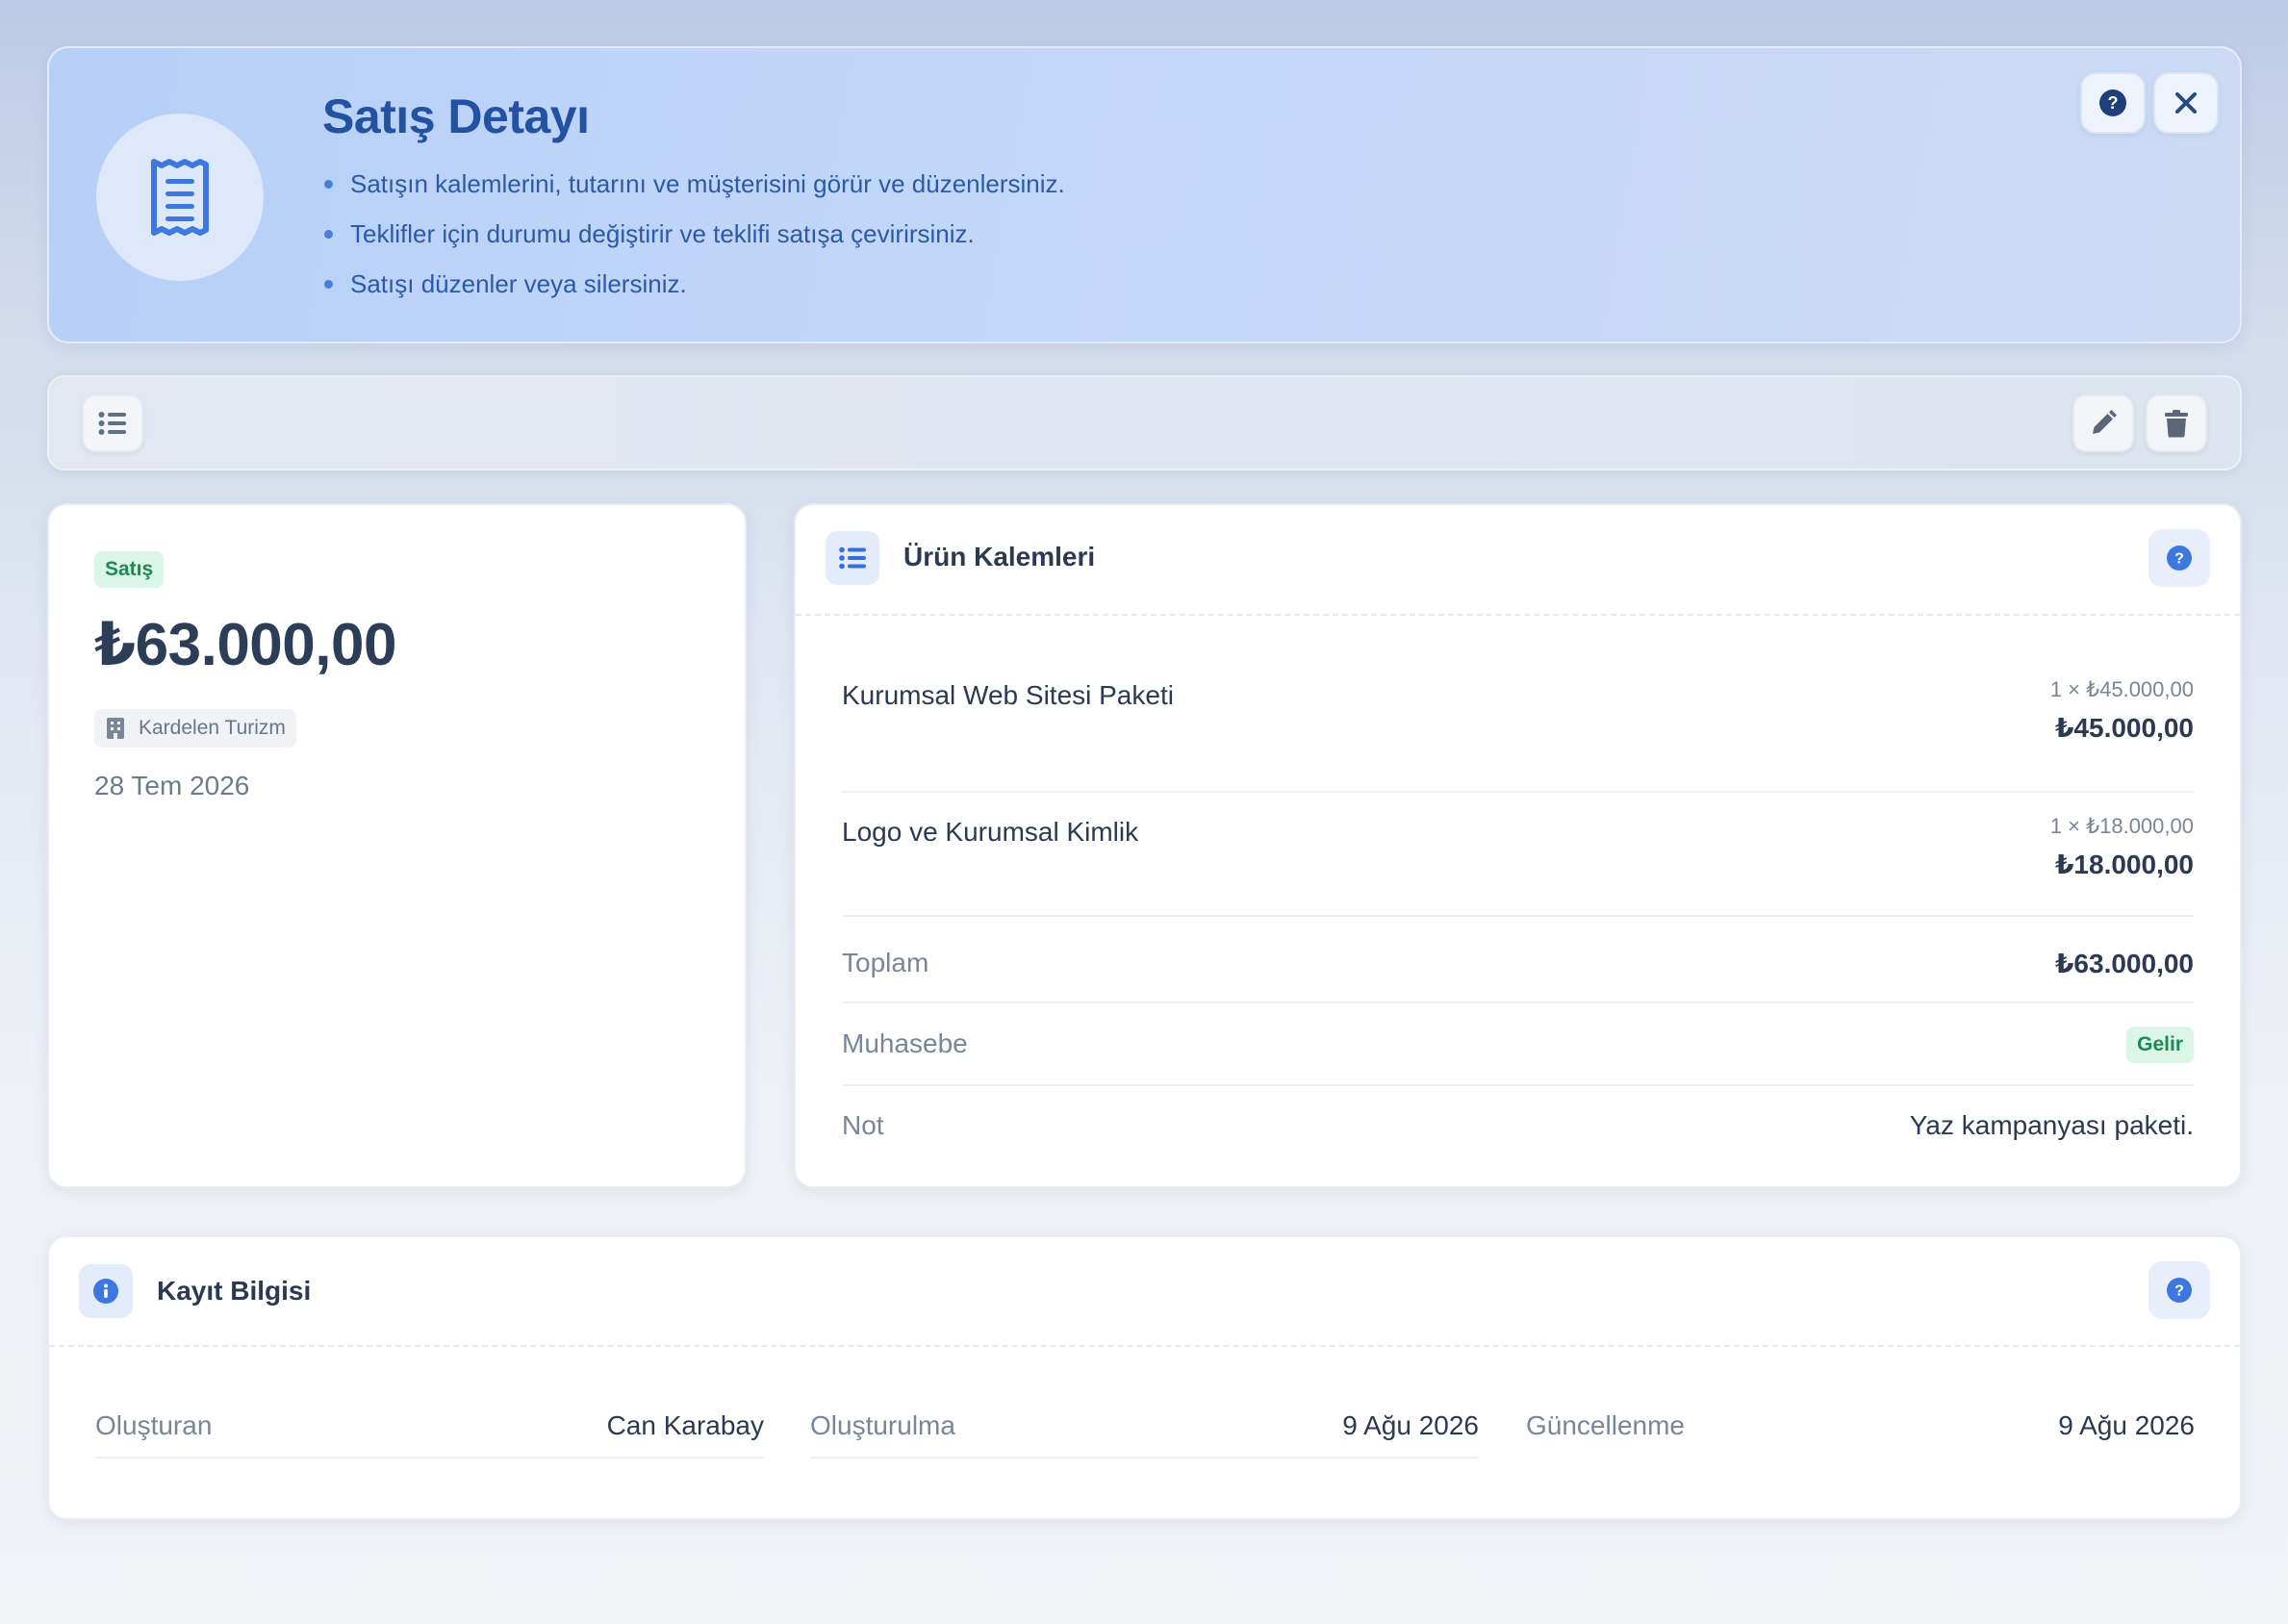 The width and height of the screenshot is (2288, 1624). What do you see at coordinates (1606, 1425) in the screenshot?
I see `field-label: Güncellenme` at bounding box center [1606, 1425].